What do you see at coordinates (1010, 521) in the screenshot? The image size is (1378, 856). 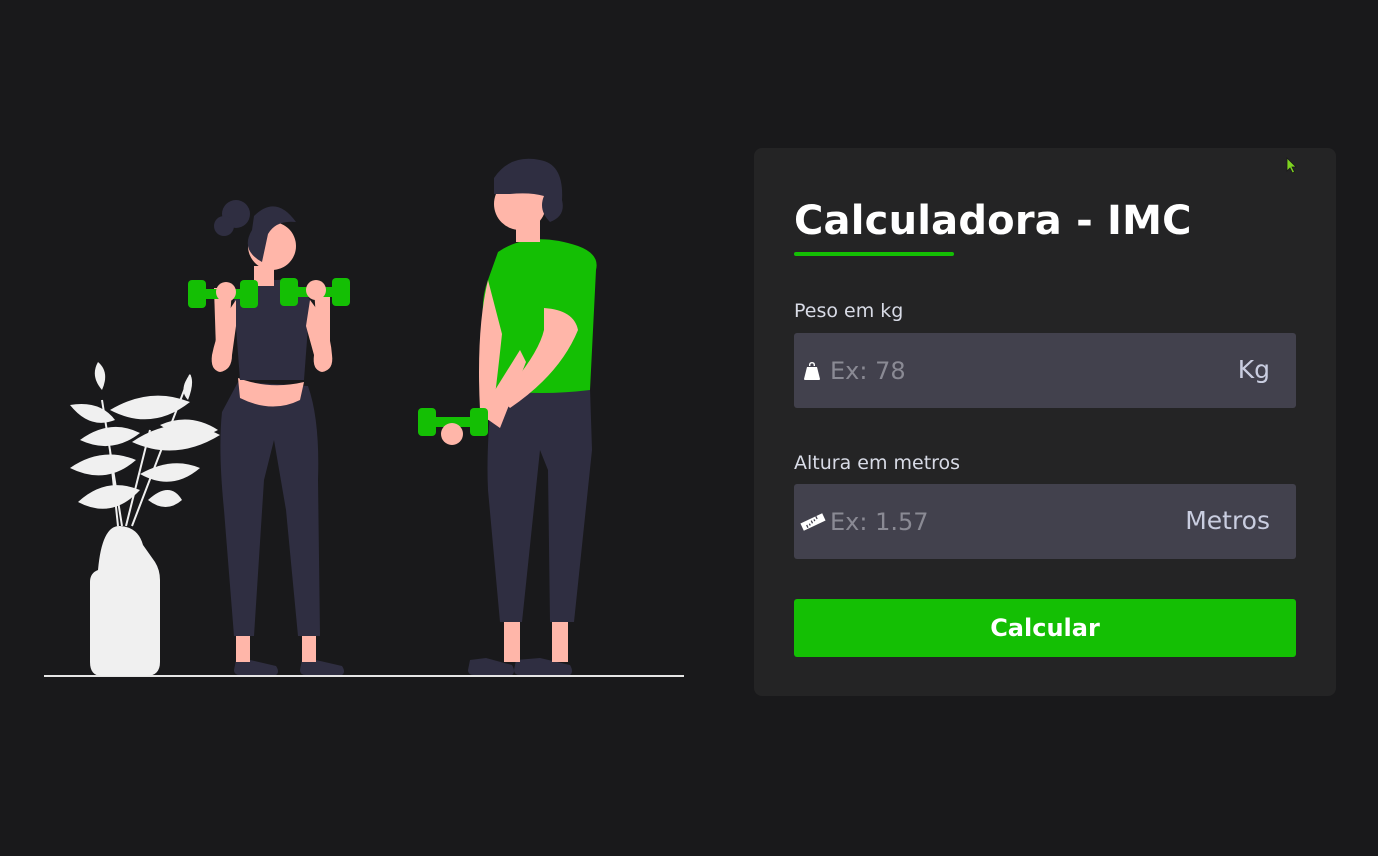 I see `height-input` at bounding box center [1010, 521].